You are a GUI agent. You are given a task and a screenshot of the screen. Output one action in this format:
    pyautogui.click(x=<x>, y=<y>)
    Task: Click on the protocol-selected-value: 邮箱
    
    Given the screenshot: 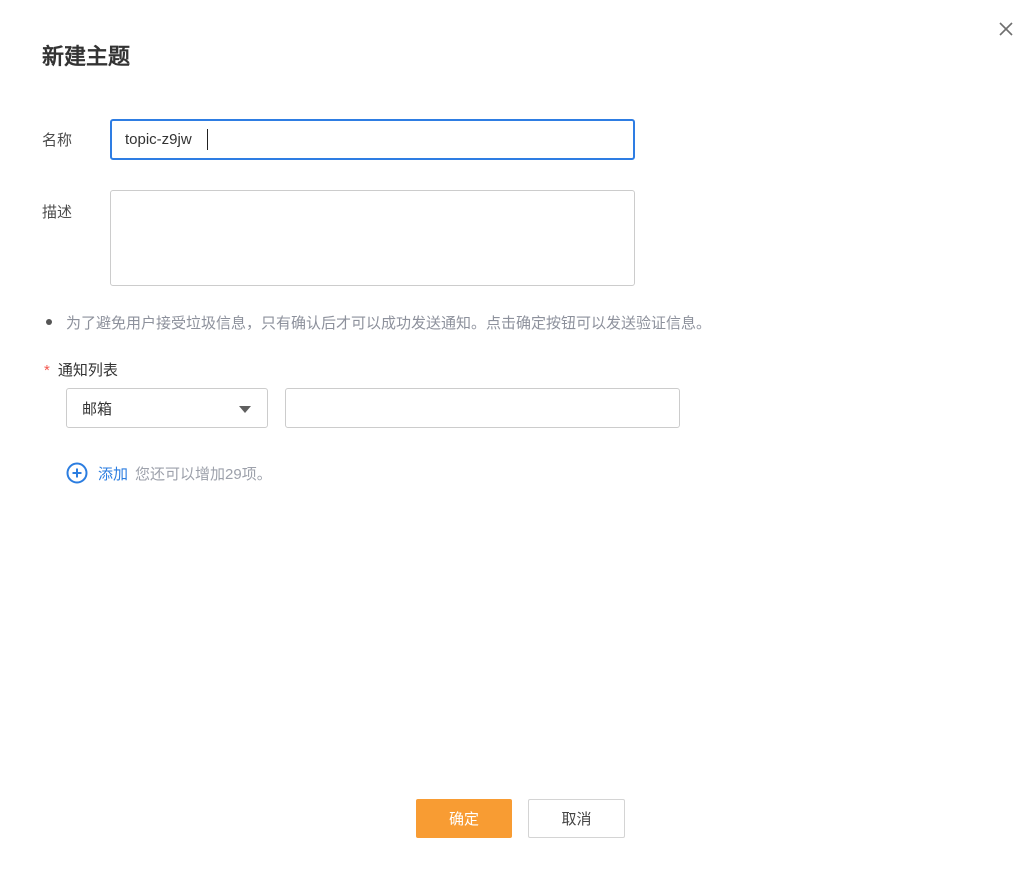 What is the action you would take?
    pyautogui.click(x=97, y=409)
    